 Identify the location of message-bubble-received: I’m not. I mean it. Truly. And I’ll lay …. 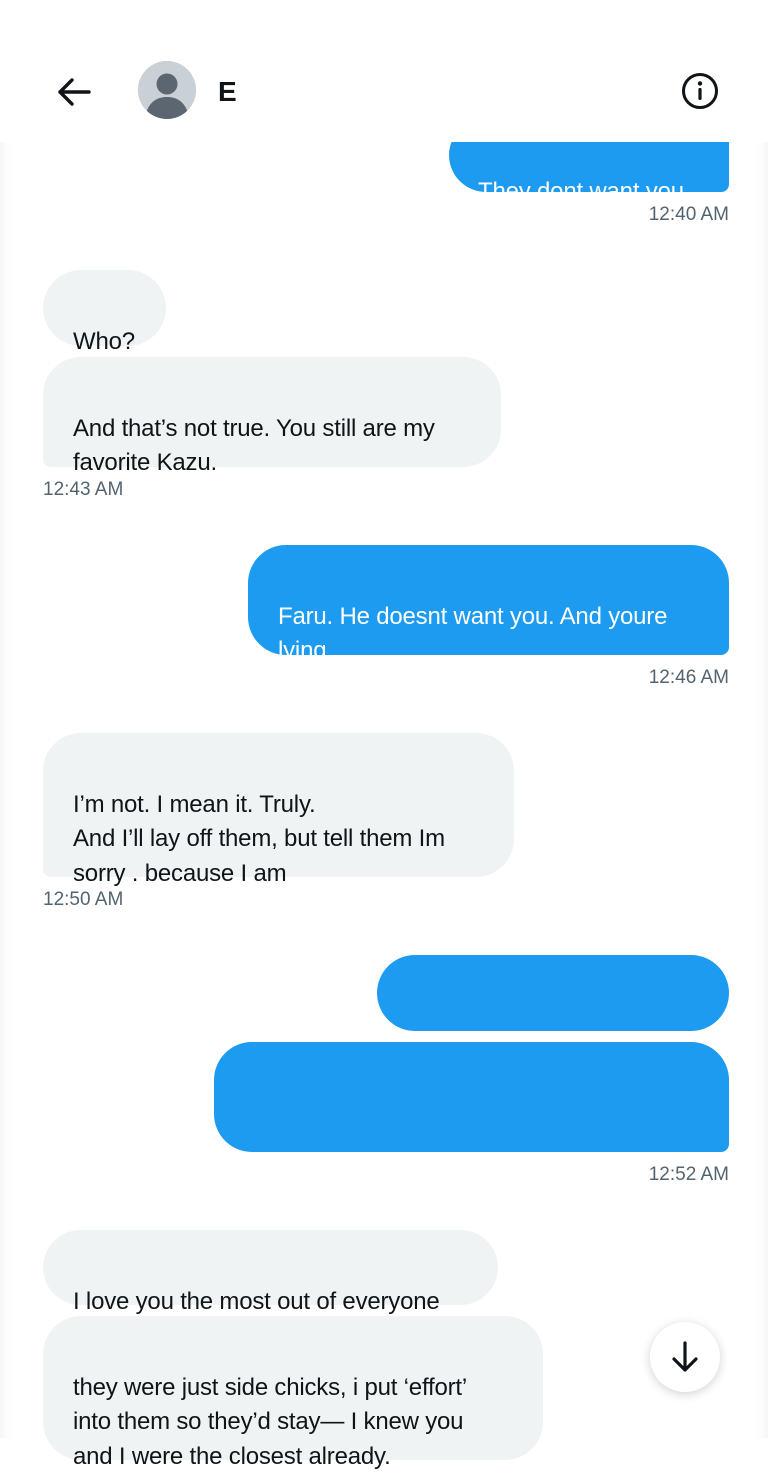
(278, 810).